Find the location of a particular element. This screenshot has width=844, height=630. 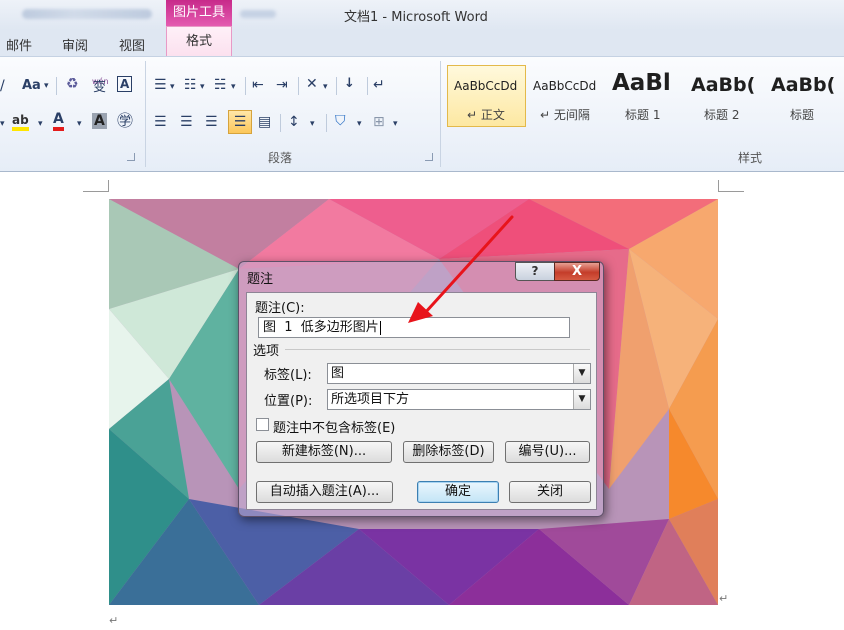

char-border-icon: A is located at coordinates (125, 84).